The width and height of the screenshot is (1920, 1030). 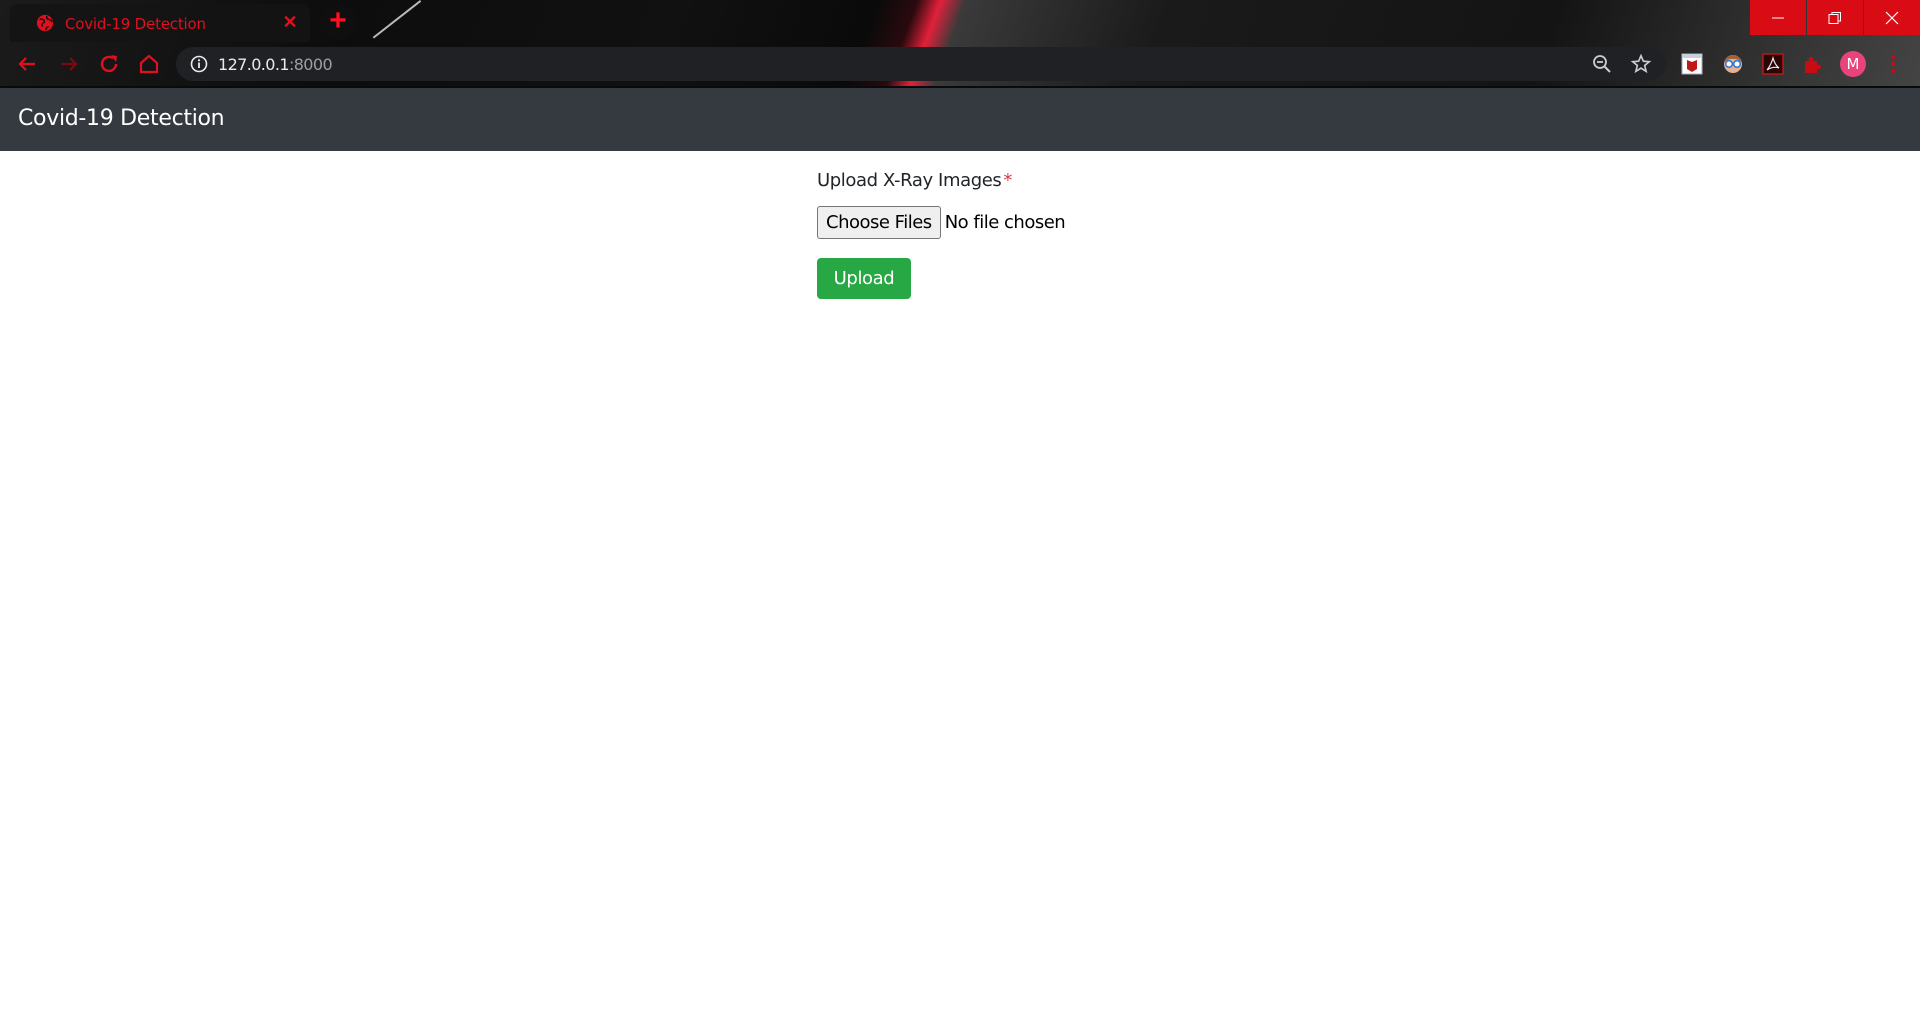 I want to click on close-icon, so click(x=1892, y=17).